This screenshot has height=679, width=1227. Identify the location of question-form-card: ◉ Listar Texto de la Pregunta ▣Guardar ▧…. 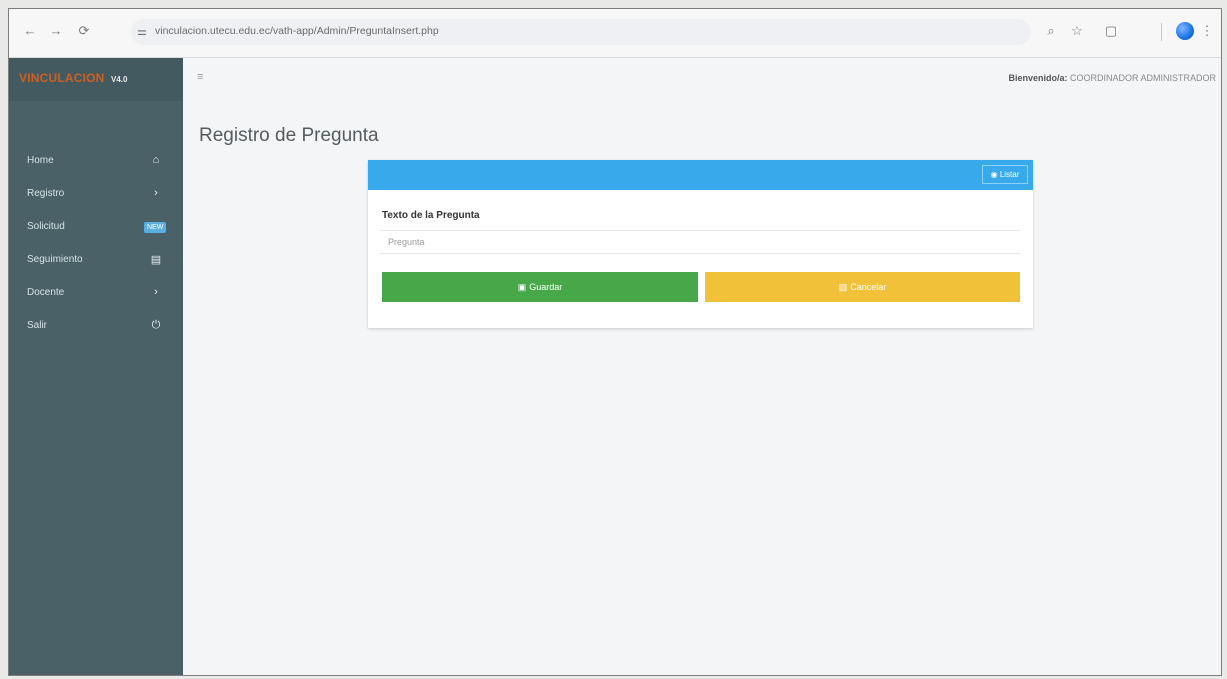
(700, 244).